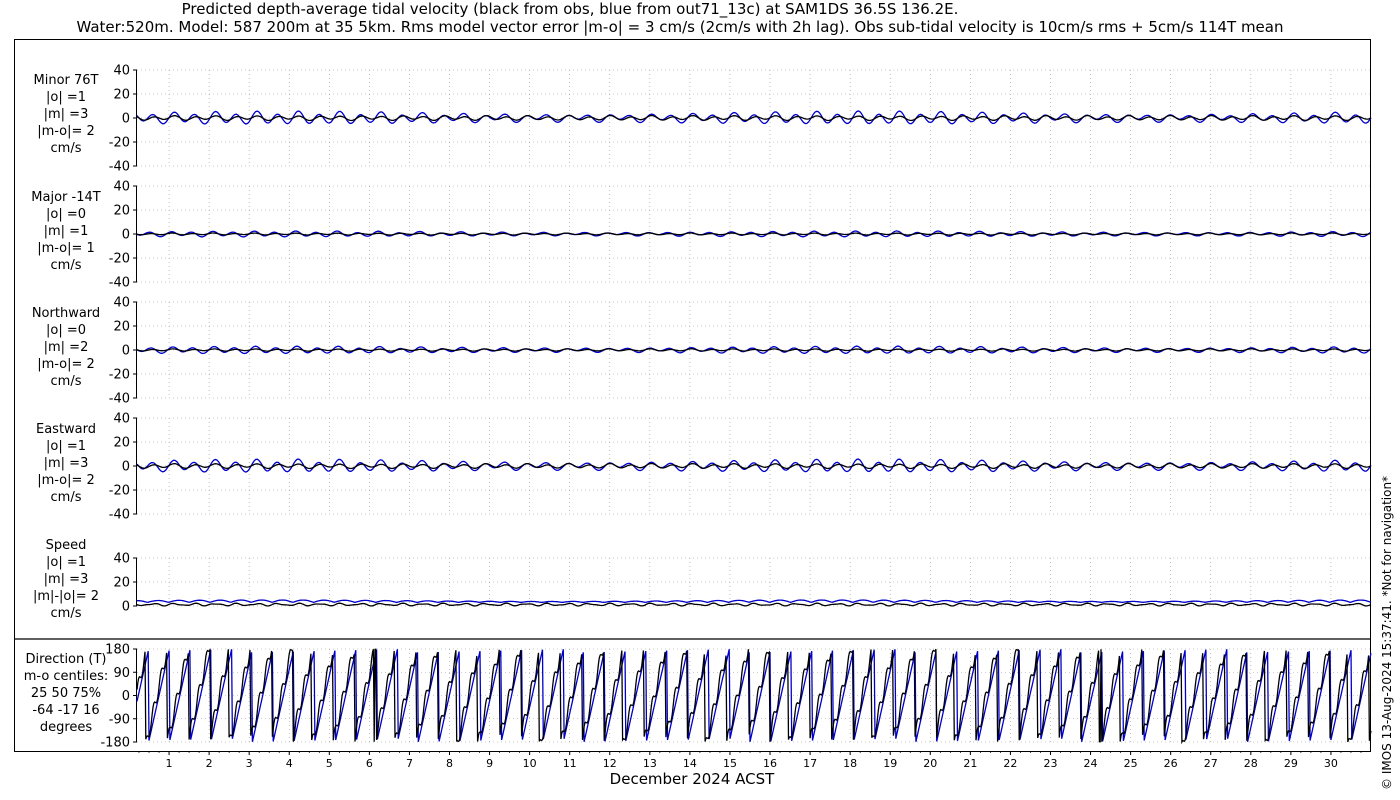  Describe the element at coordinates (66, 497) in the screenshot. I see `panel-label-east: cm/s` at that location.